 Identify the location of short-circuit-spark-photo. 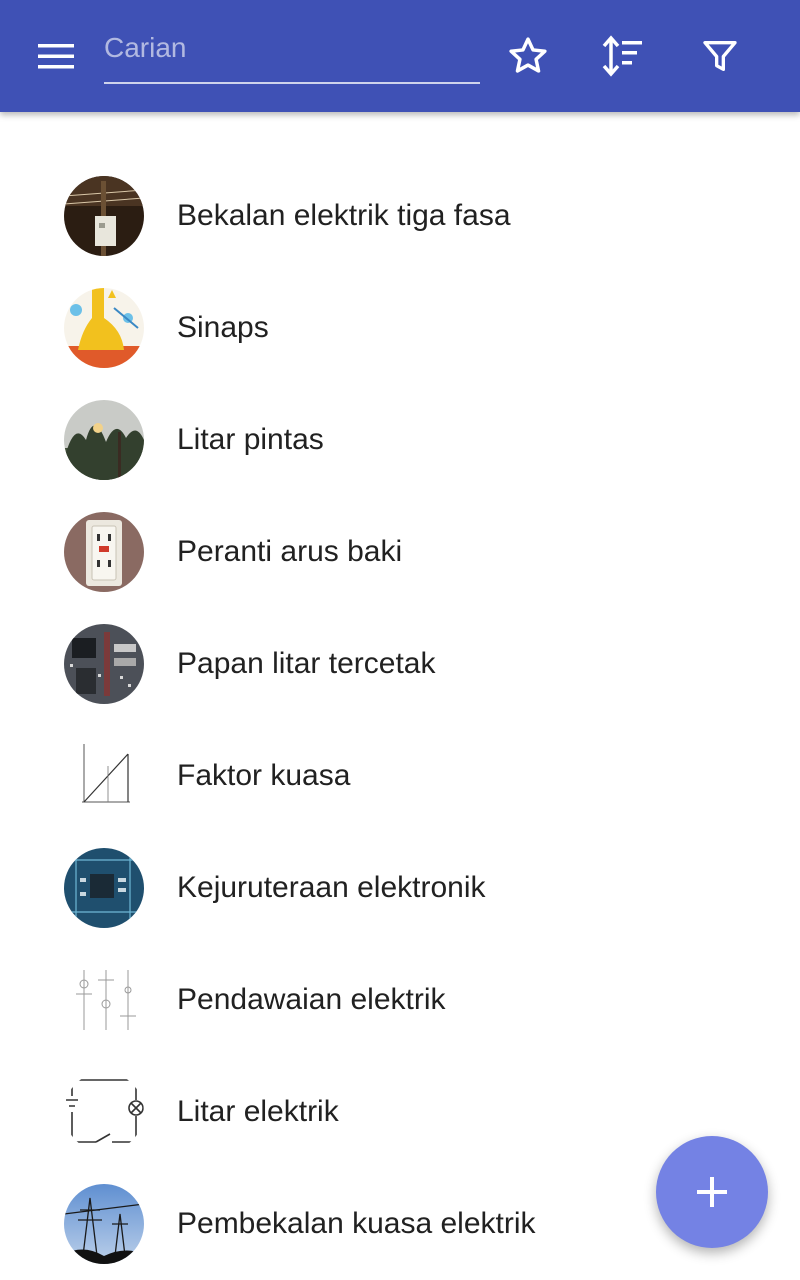
(104, 440).